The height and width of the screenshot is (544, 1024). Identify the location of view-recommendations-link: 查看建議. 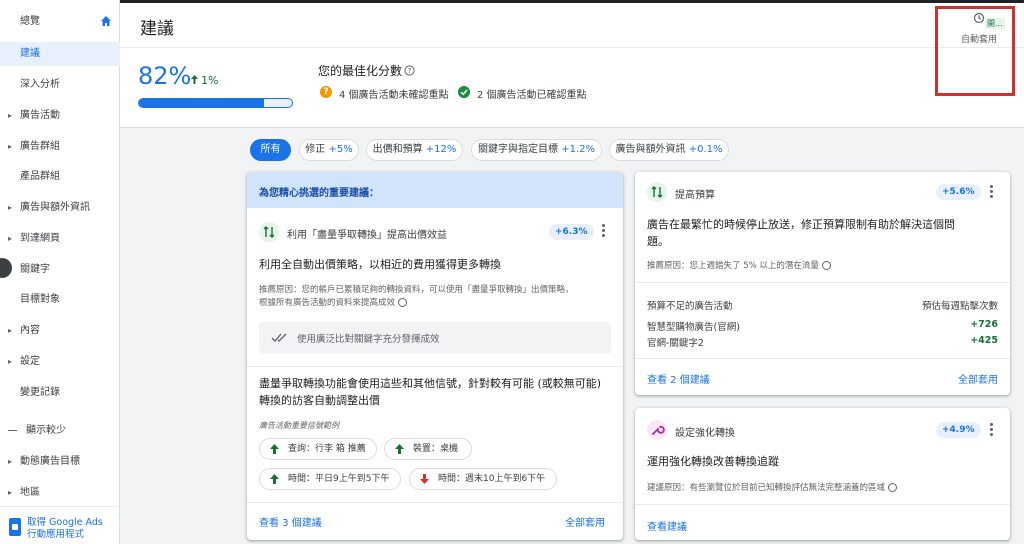
(667, 525).